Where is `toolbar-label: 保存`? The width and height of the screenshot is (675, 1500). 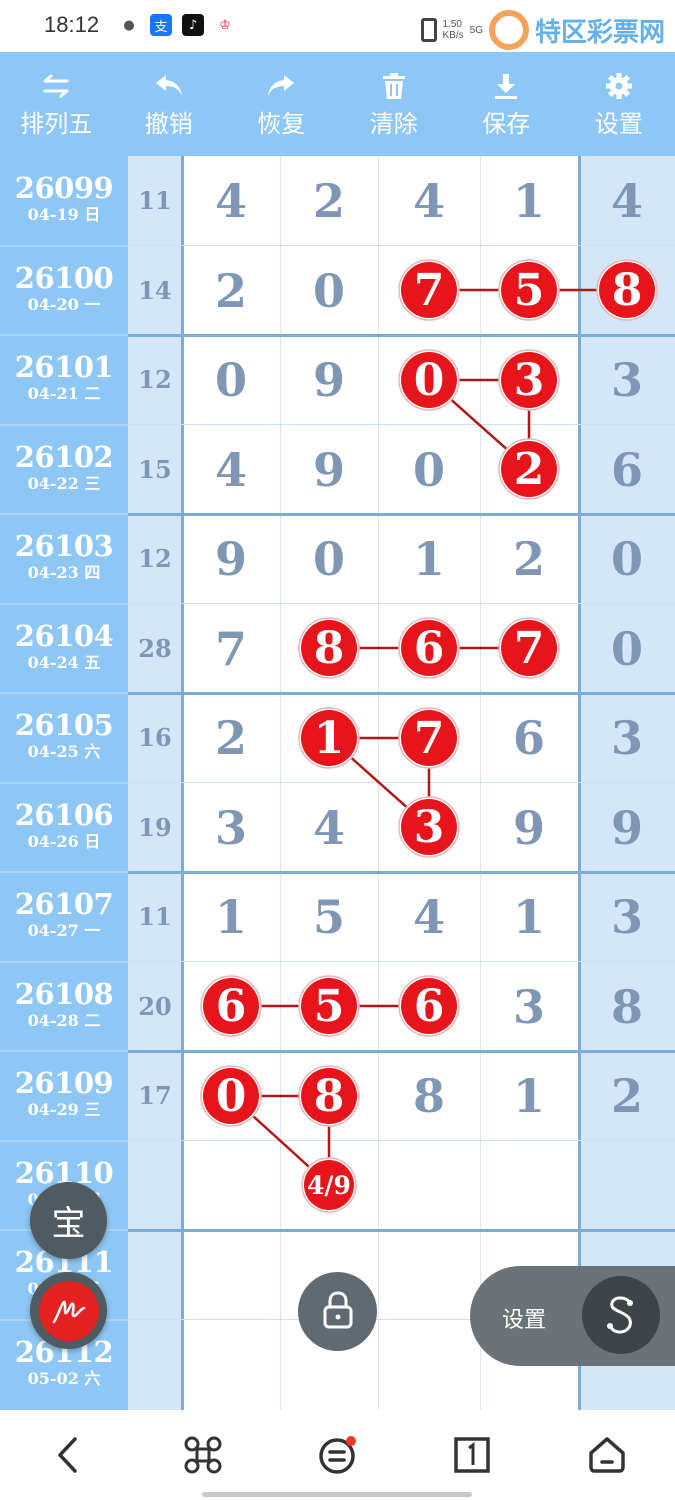
toolbar-label: 保存 is located at coordinates (506, 123).